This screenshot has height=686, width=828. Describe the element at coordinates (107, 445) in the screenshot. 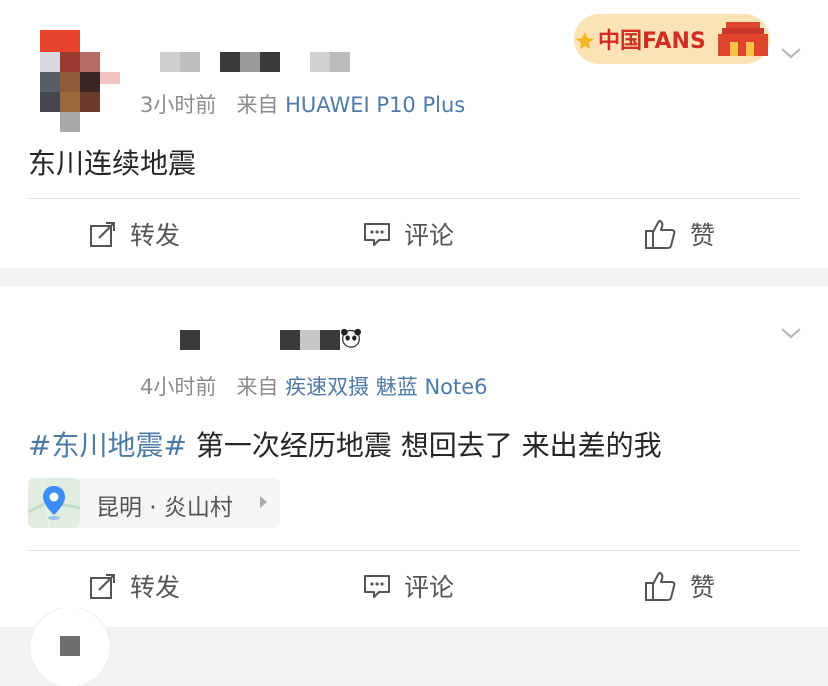

I see `topic-link: #东川地震#` at that location.